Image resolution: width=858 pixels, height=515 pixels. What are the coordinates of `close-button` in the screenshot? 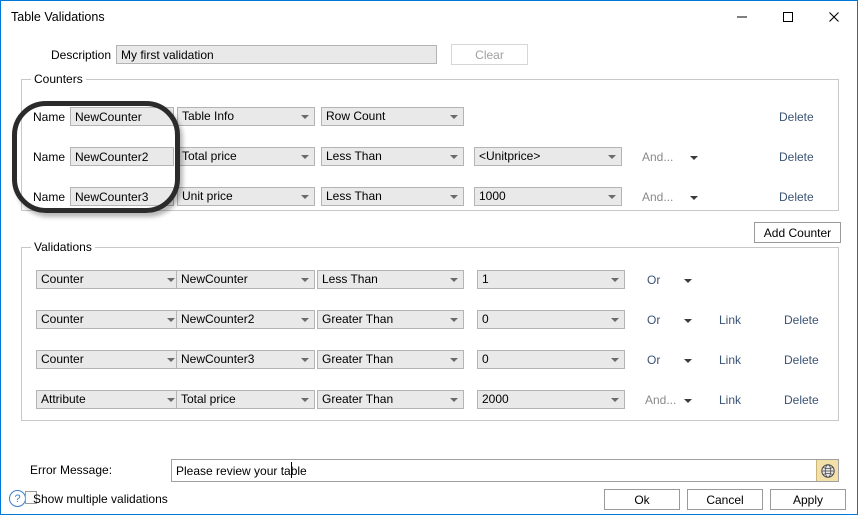 It's located at (834, 16).